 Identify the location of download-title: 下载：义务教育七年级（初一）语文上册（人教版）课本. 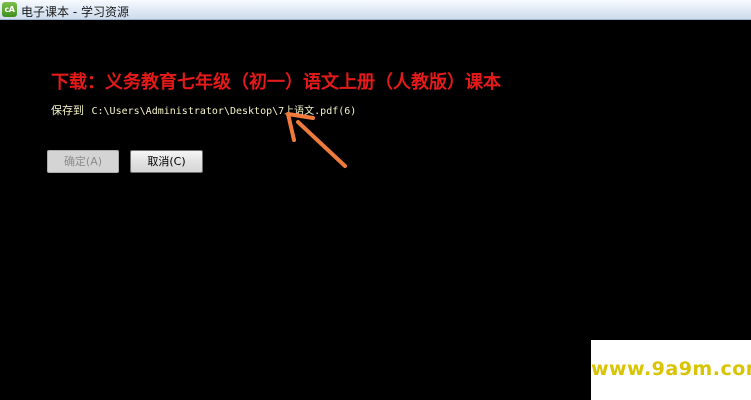
(276, 82).